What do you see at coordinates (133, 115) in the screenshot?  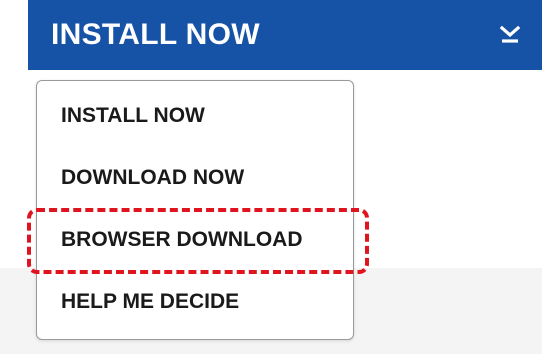 I see `menu-item-label: INSTALL NOW` at bounding box center [133, 115].